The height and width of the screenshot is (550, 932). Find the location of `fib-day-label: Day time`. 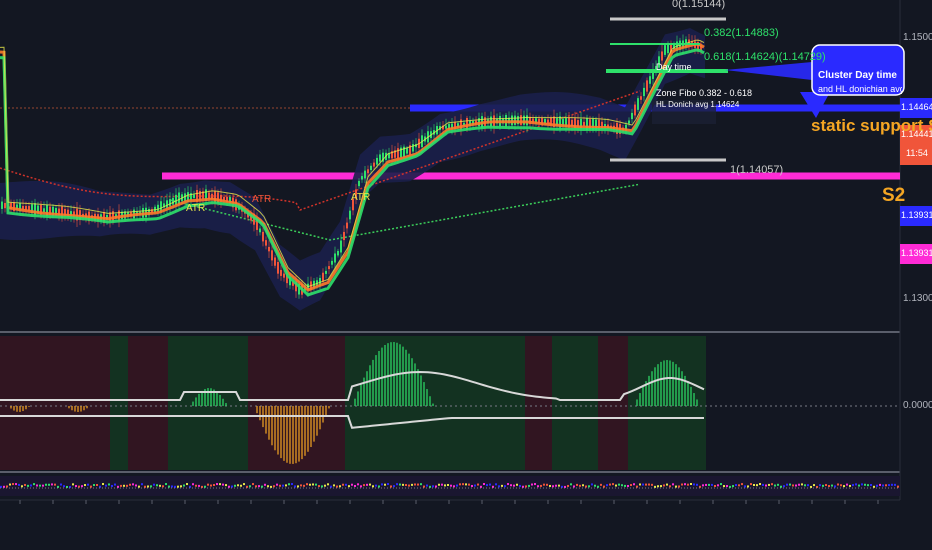

fib-day-label: Day time is located at coordinates (674, 67).